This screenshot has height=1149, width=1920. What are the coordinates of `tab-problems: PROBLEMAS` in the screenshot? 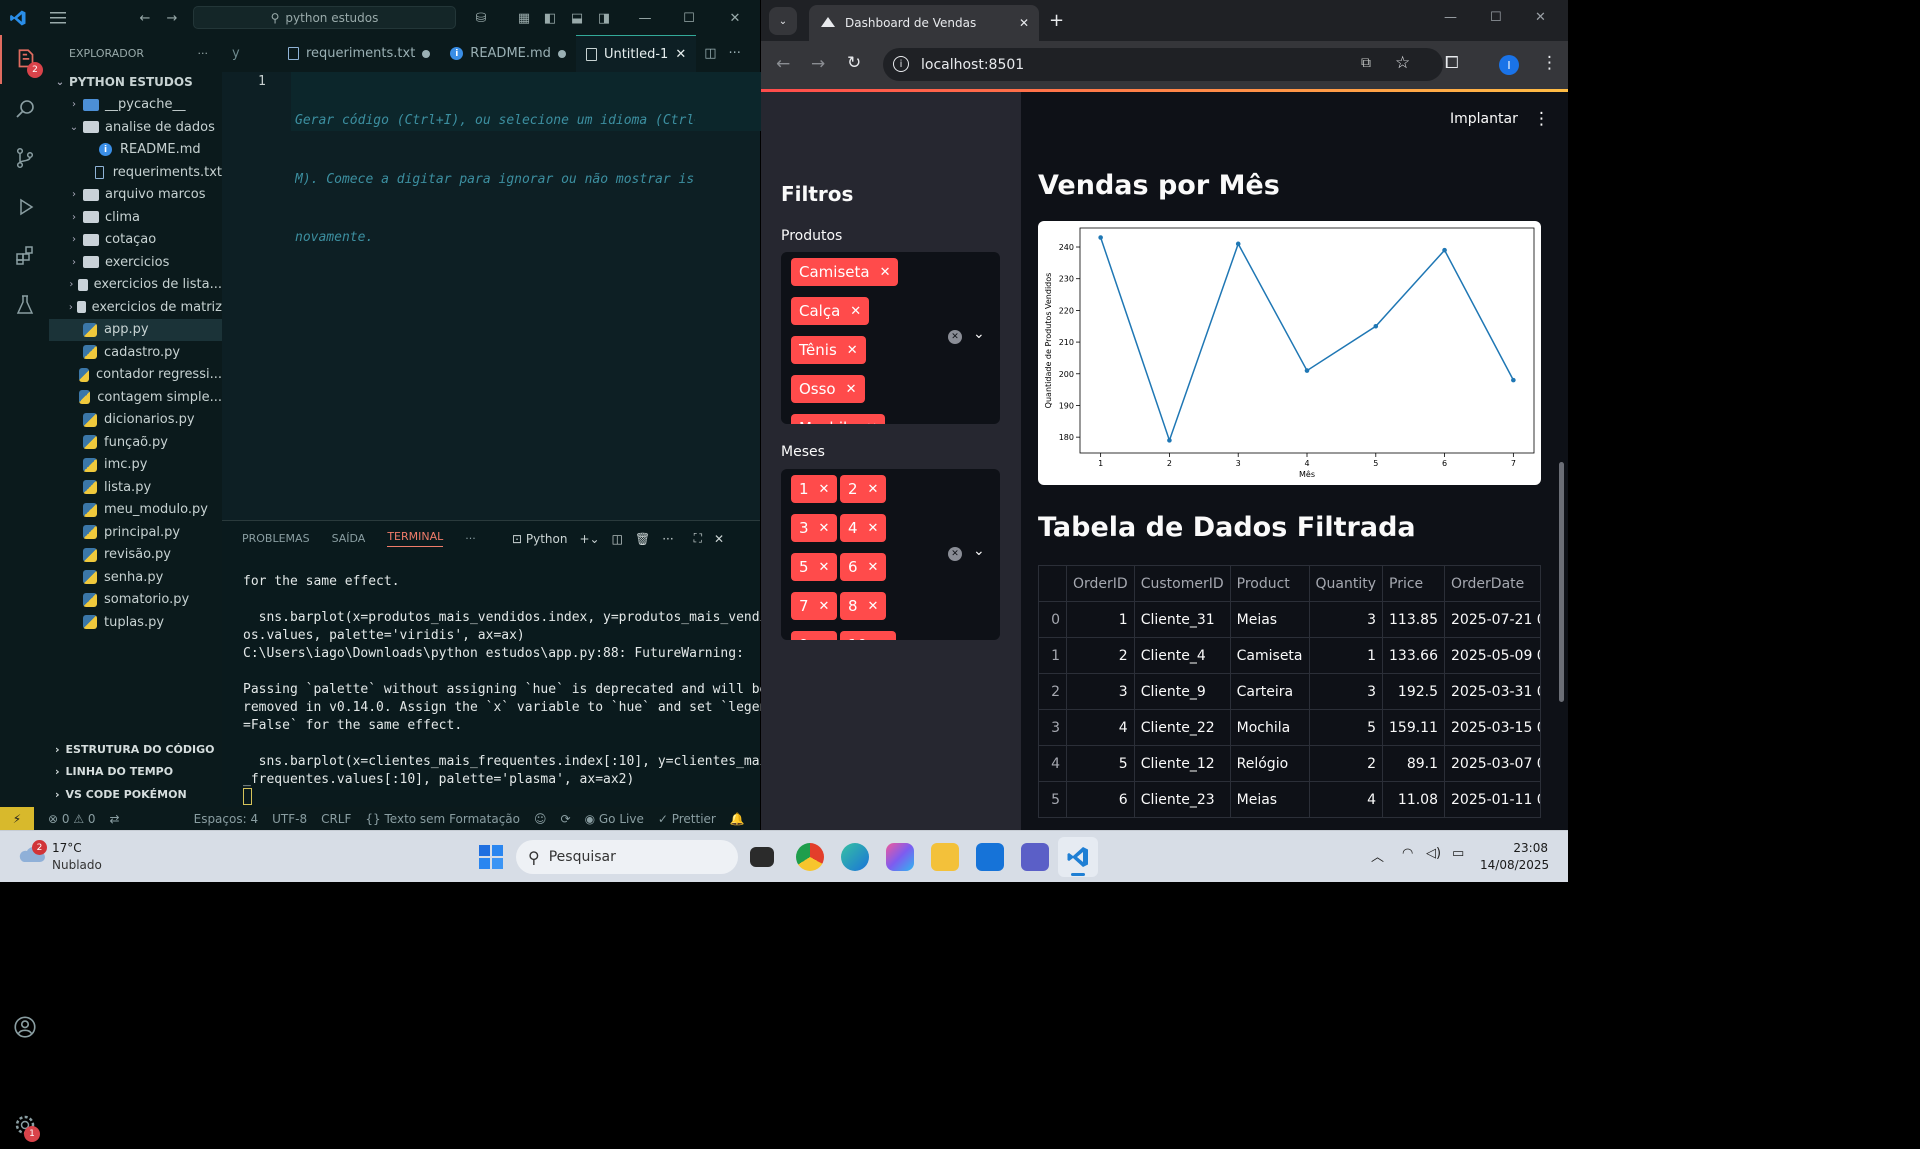 It's located at (276, 538).